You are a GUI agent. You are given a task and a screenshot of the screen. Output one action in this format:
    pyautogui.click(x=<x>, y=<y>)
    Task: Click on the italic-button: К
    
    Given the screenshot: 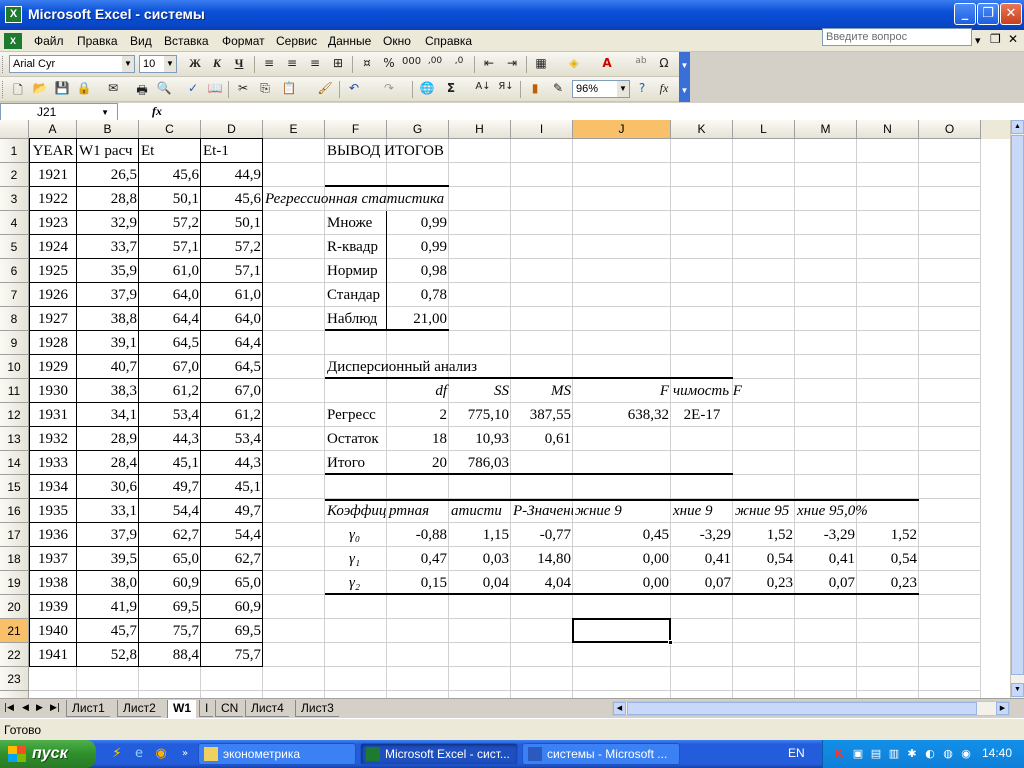 What is the action you would take?
    pyautogui.click(x=217, y=64)
    